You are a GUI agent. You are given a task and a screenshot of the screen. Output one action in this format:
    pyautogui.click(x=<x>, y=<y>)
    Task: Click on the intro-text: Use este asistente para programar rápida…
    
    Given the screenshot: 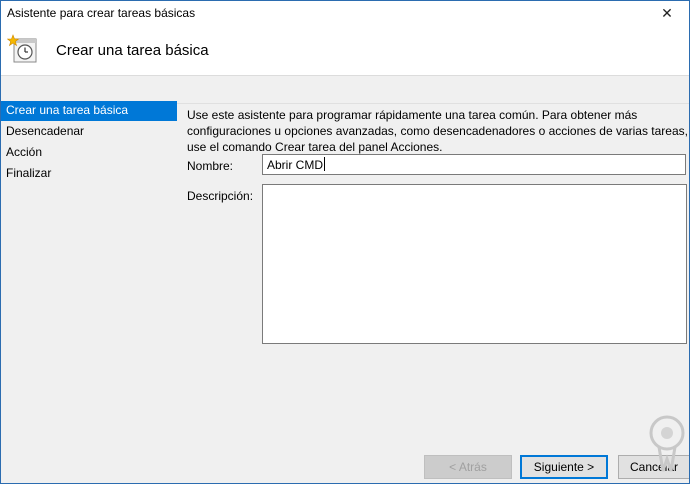 What is the action you would take?
    pyautogui.click(x=437, y=131)
    